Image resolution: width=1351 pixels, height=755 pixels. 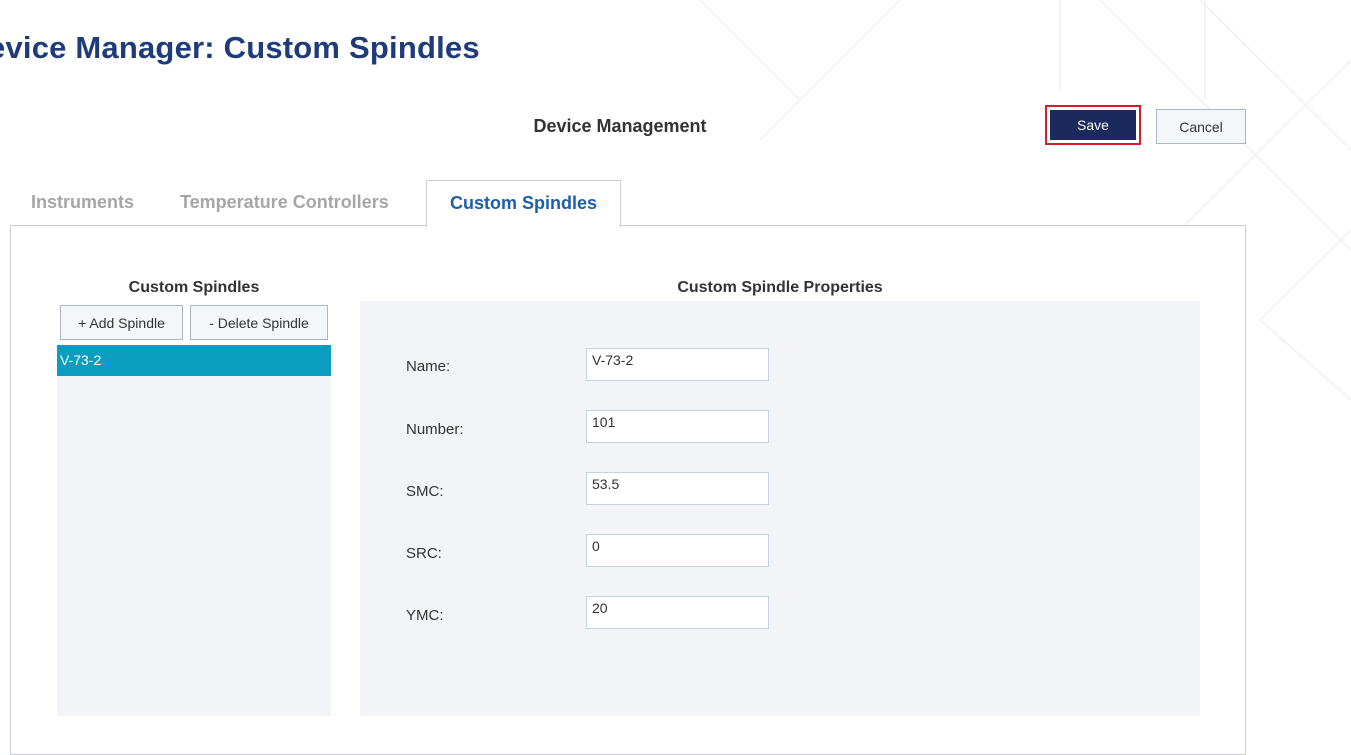 I want to click on smc-label: SMC:, so click(x=425, y=491).